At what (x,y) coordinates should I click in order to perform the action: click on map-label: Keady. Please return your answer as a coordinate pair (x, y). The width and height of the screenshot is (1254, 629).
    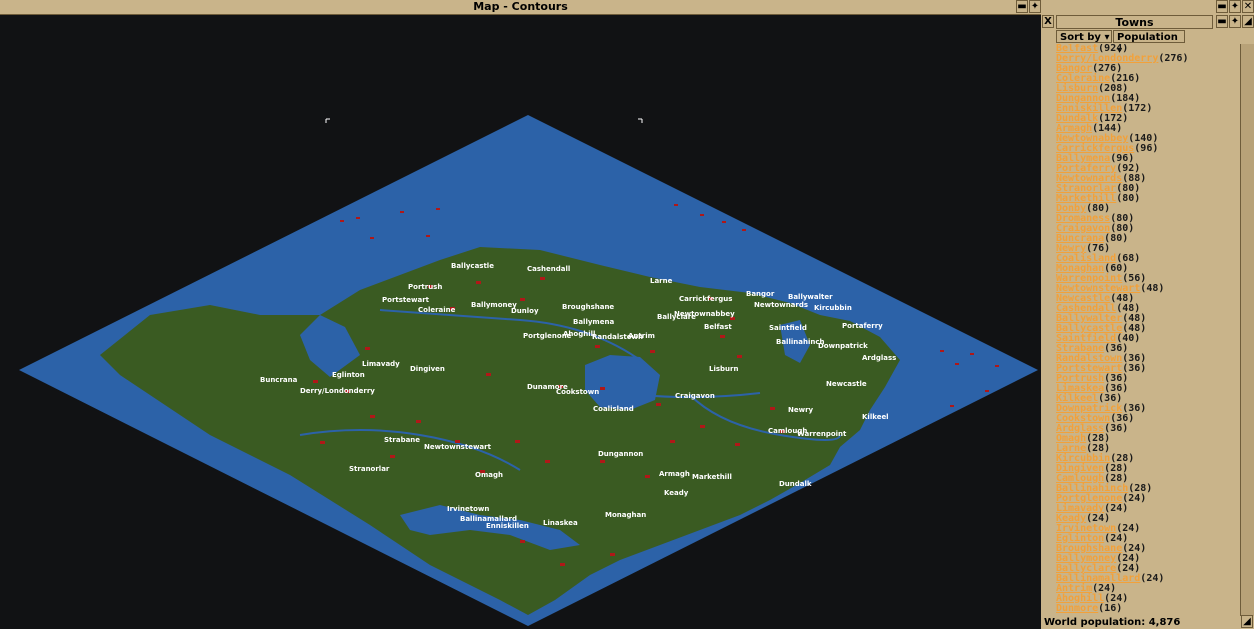
    Looking at the image, I should click on (676, 493).